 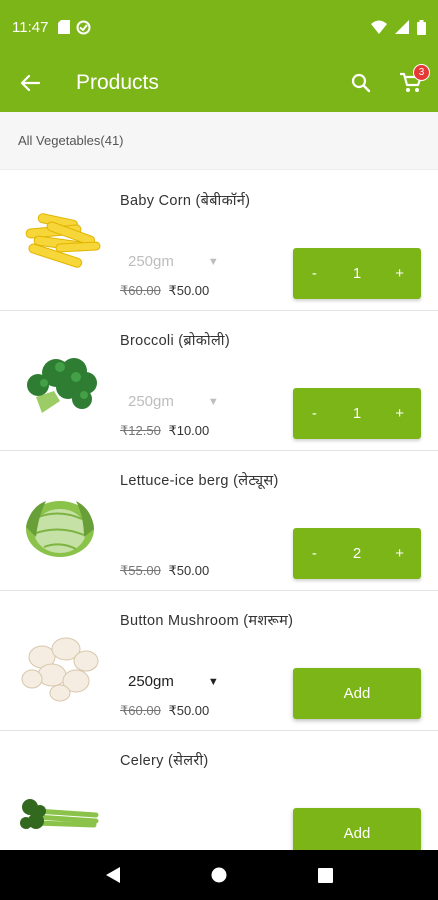 I want to click on search-icon, so click(x=361, y=83).